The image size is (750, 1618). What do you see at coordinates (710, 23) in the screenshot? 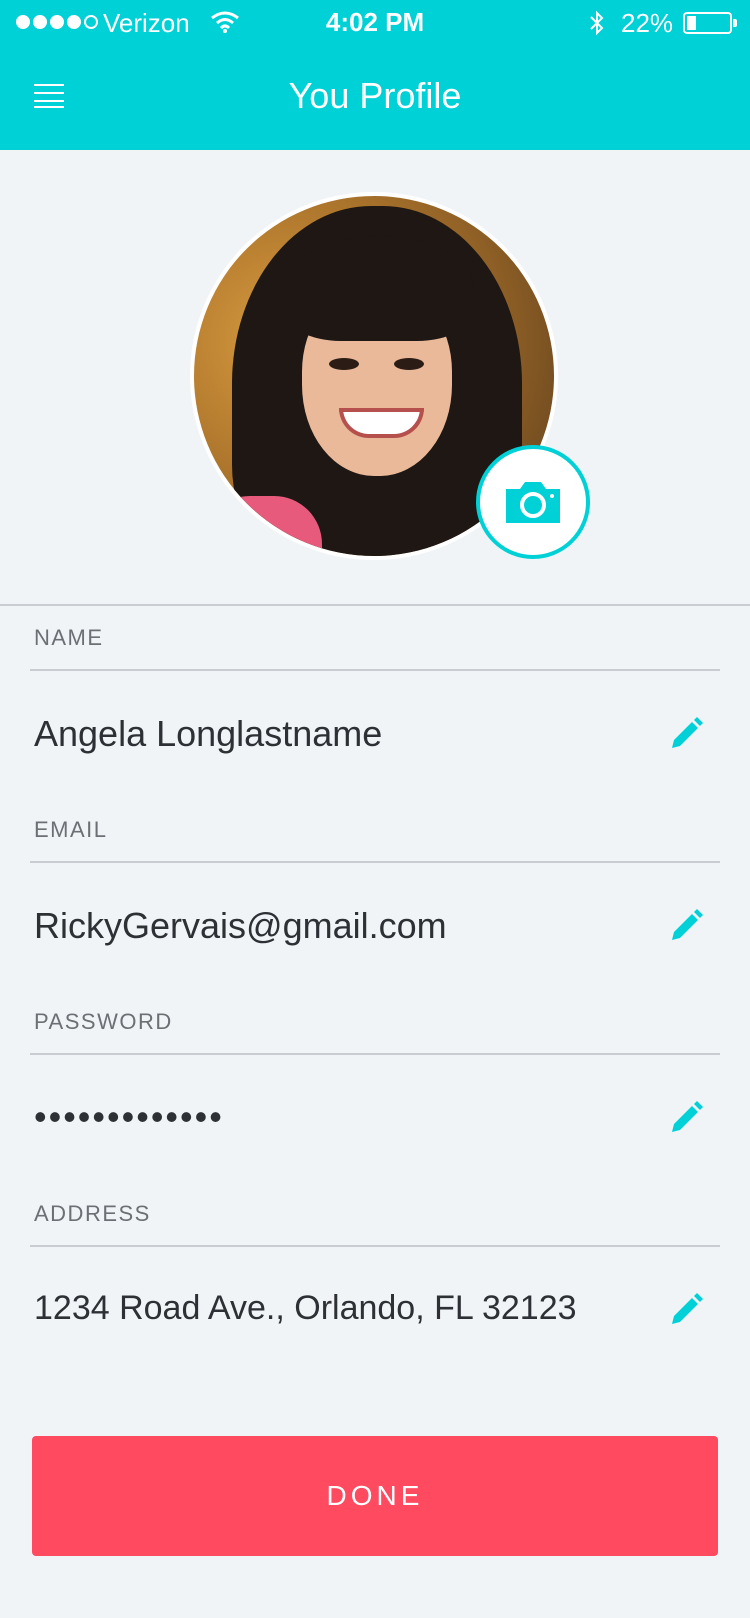
I see `battery-icon` at bounding box center [710, 23].